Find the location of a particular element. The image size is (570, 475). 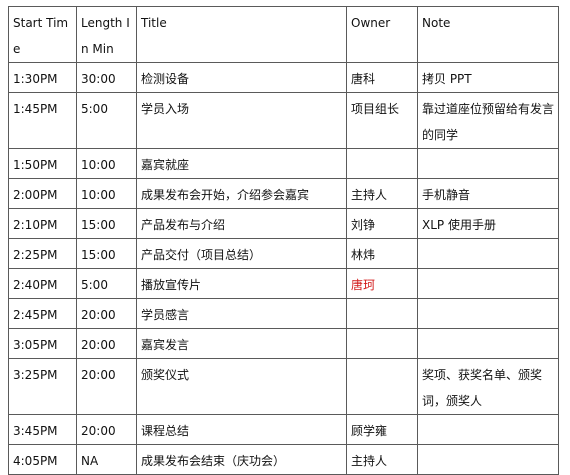

note-cell: 靠过道座位预留给有发言的同学 is located at coordinates (488, 120).